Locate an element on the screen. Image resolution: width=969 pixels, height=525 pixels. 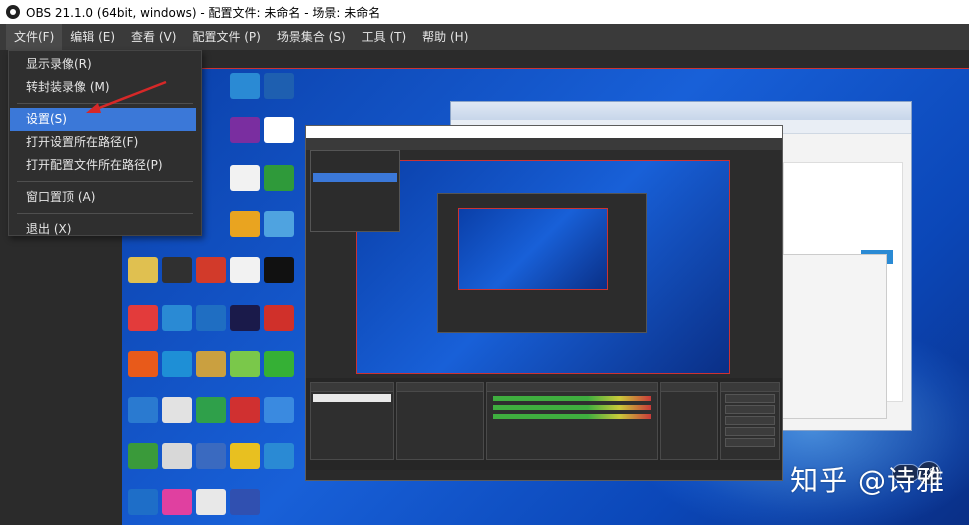
nested-file-menu is located at coordinates (355, 191).